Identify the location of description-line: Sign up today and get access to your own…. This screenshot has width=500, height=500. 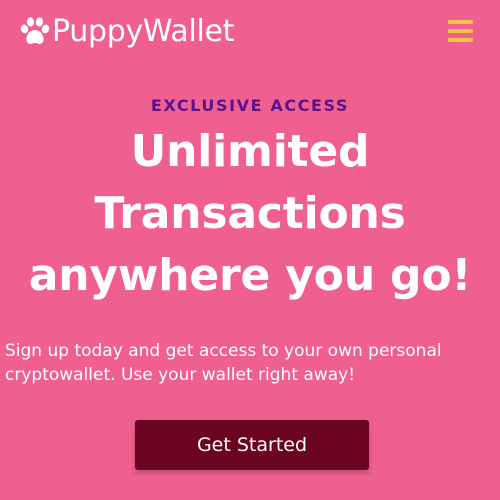
(223, 351).